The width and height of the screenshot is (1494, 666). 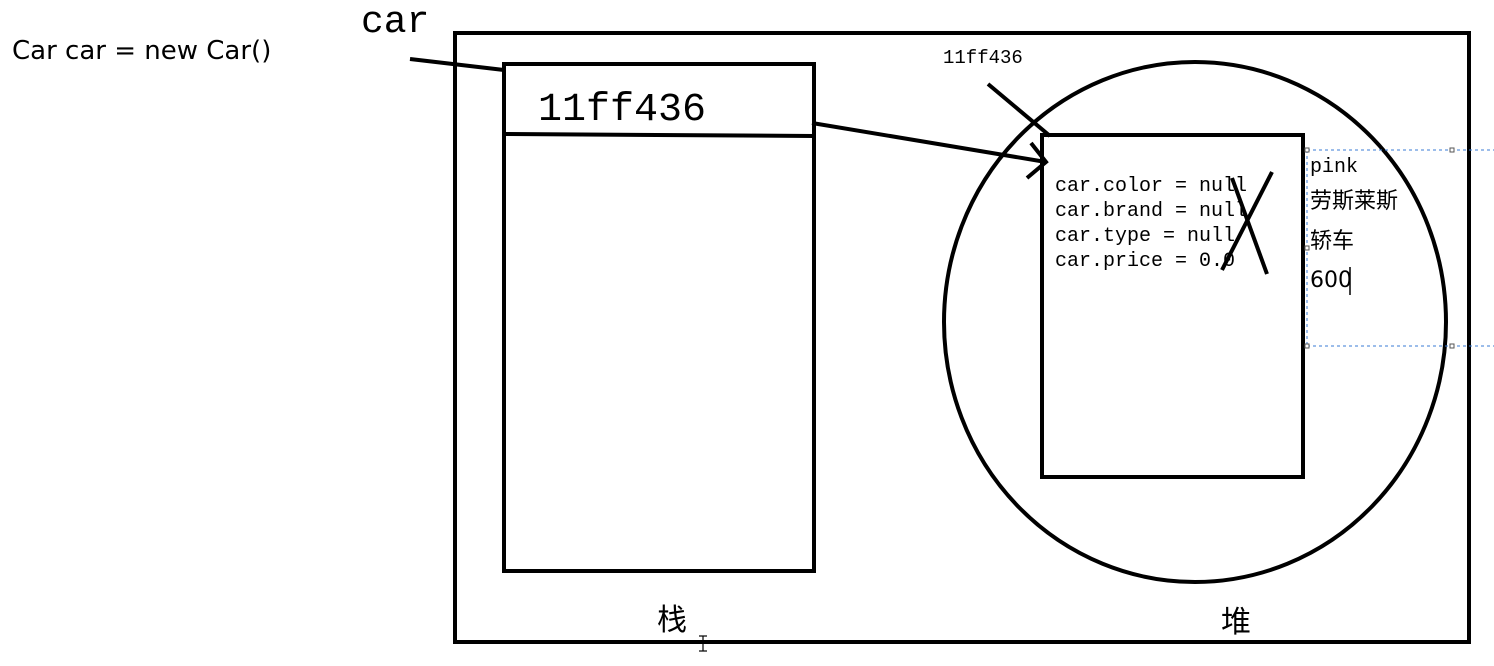 What do you see at coordinates (1452, 150) in the screenshot?
I see `selection-handle-tm` at bounding box center [1452, 150].